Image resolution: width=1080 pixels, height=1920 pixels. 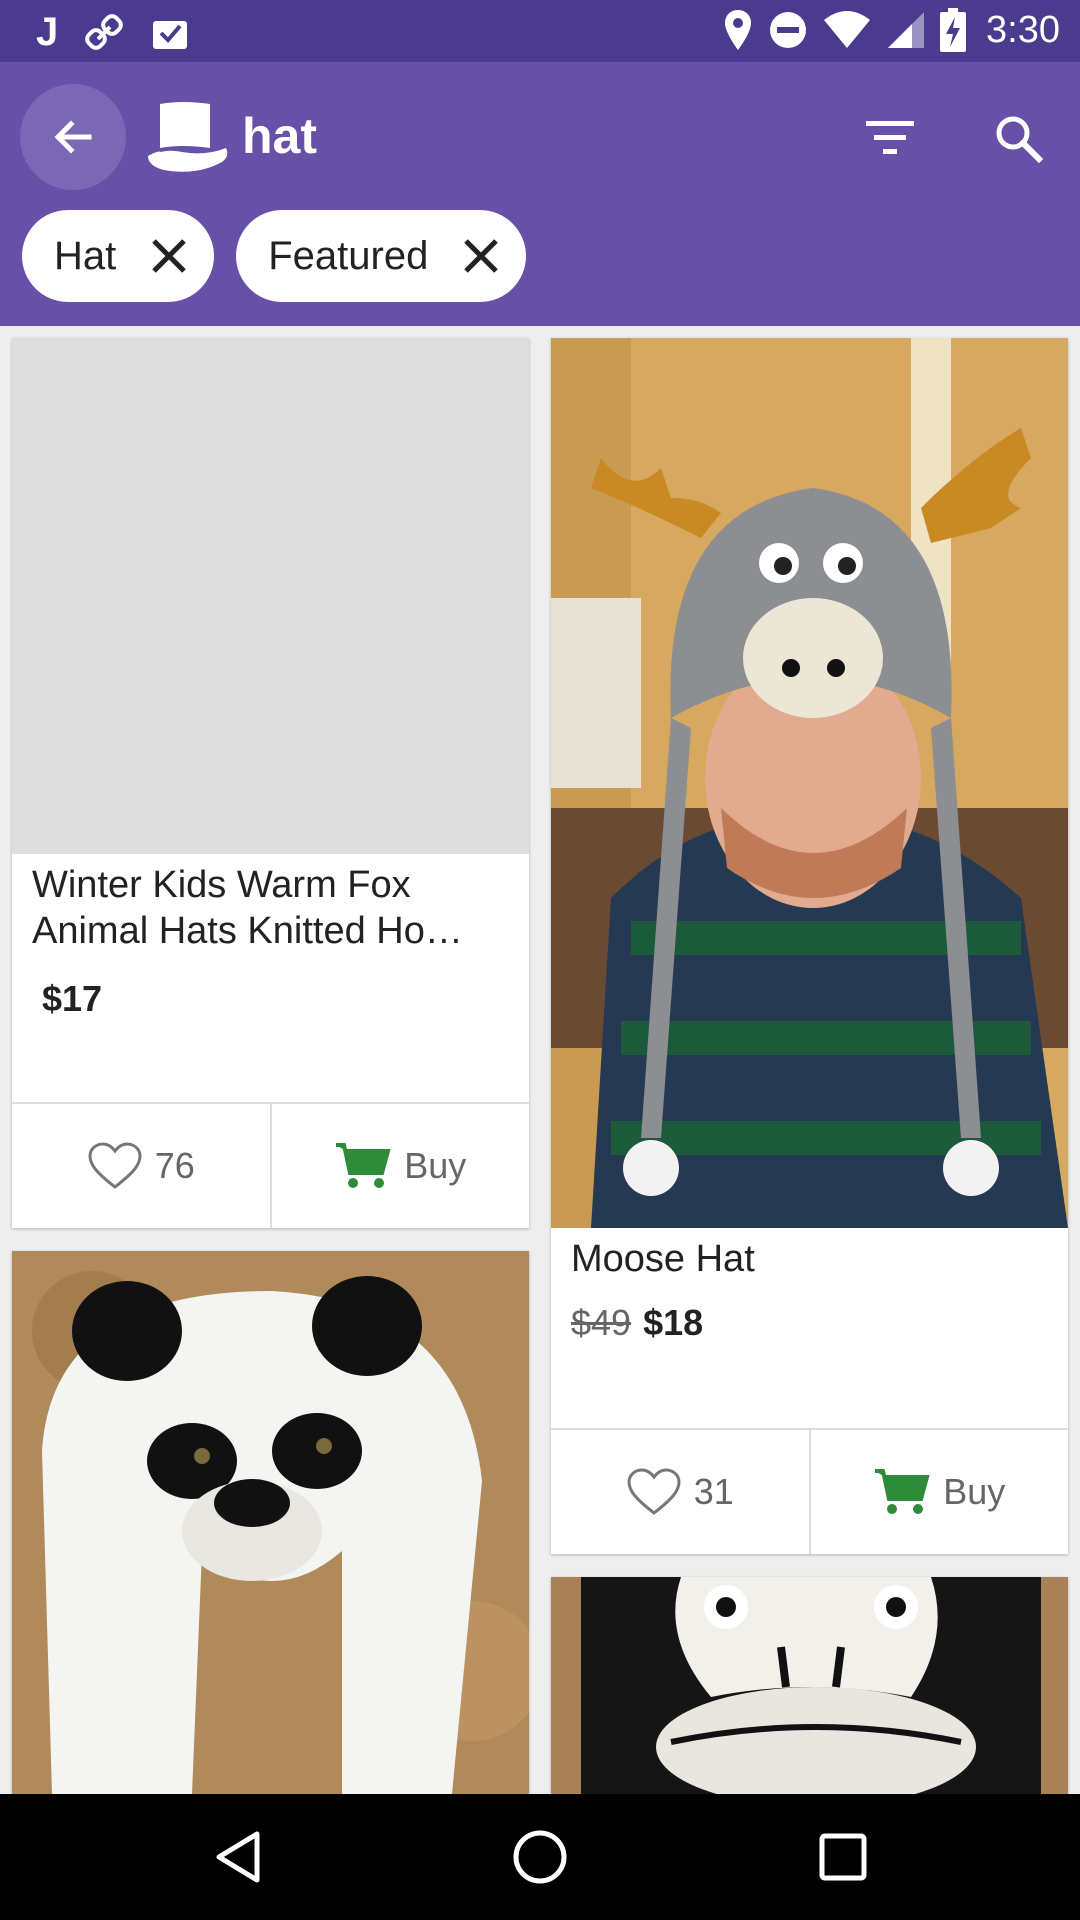 I want to click on original-price: $49, so click(x=601, y=1322).